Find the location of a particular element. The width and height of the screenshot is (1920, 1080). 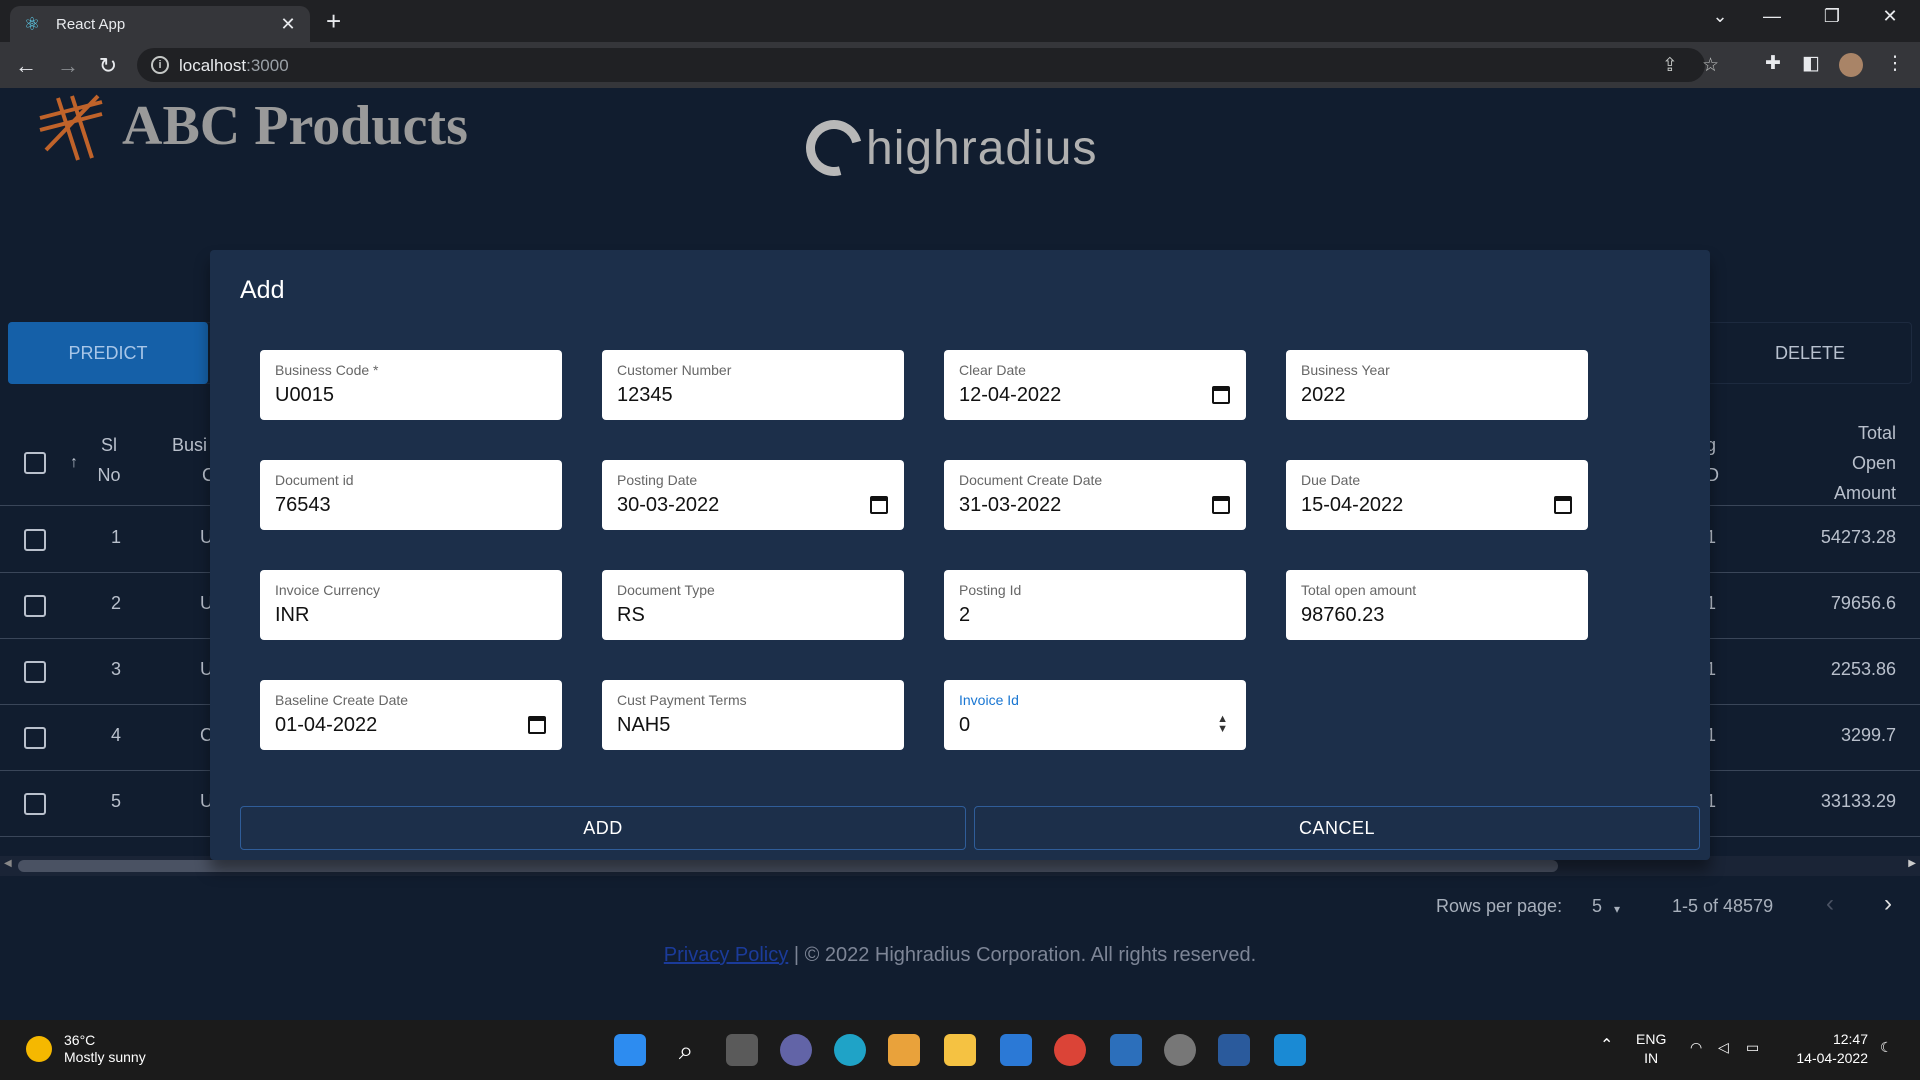

clear-date-value: 12-04-2022 is located at coordinates (1010, 395).